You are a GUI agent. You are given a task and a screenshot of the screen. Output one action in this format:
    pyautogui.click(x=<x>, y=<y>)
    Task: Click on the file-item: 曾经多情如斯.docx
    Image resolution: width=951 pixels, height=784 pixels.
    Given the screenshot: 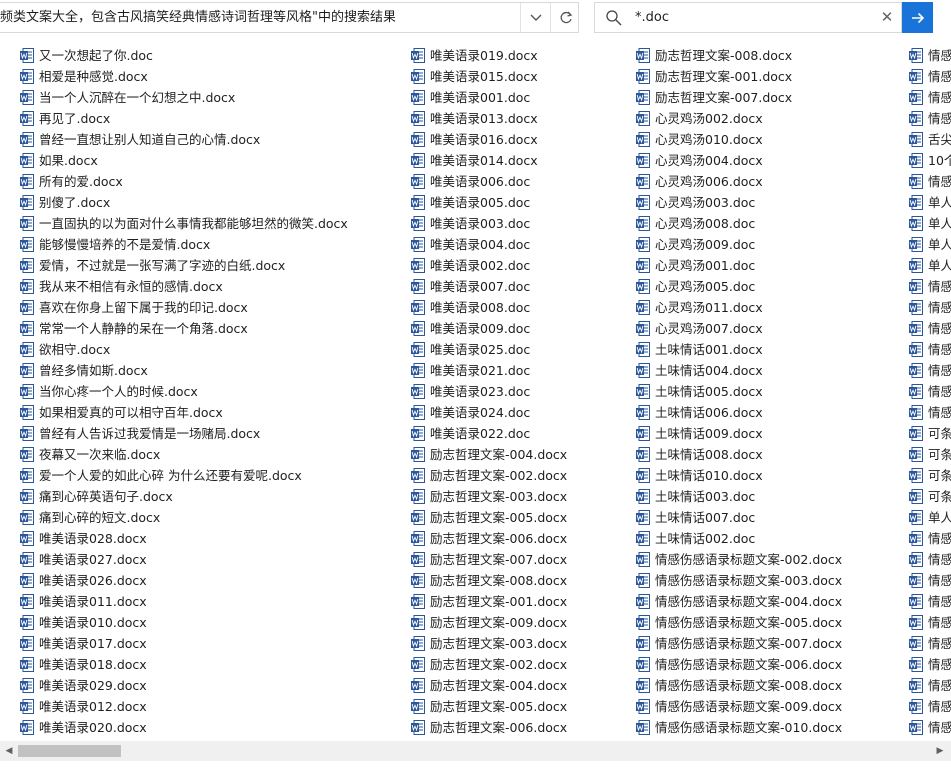 What is the action you would take?
    pyautogui.click(x=184, y=370)
    